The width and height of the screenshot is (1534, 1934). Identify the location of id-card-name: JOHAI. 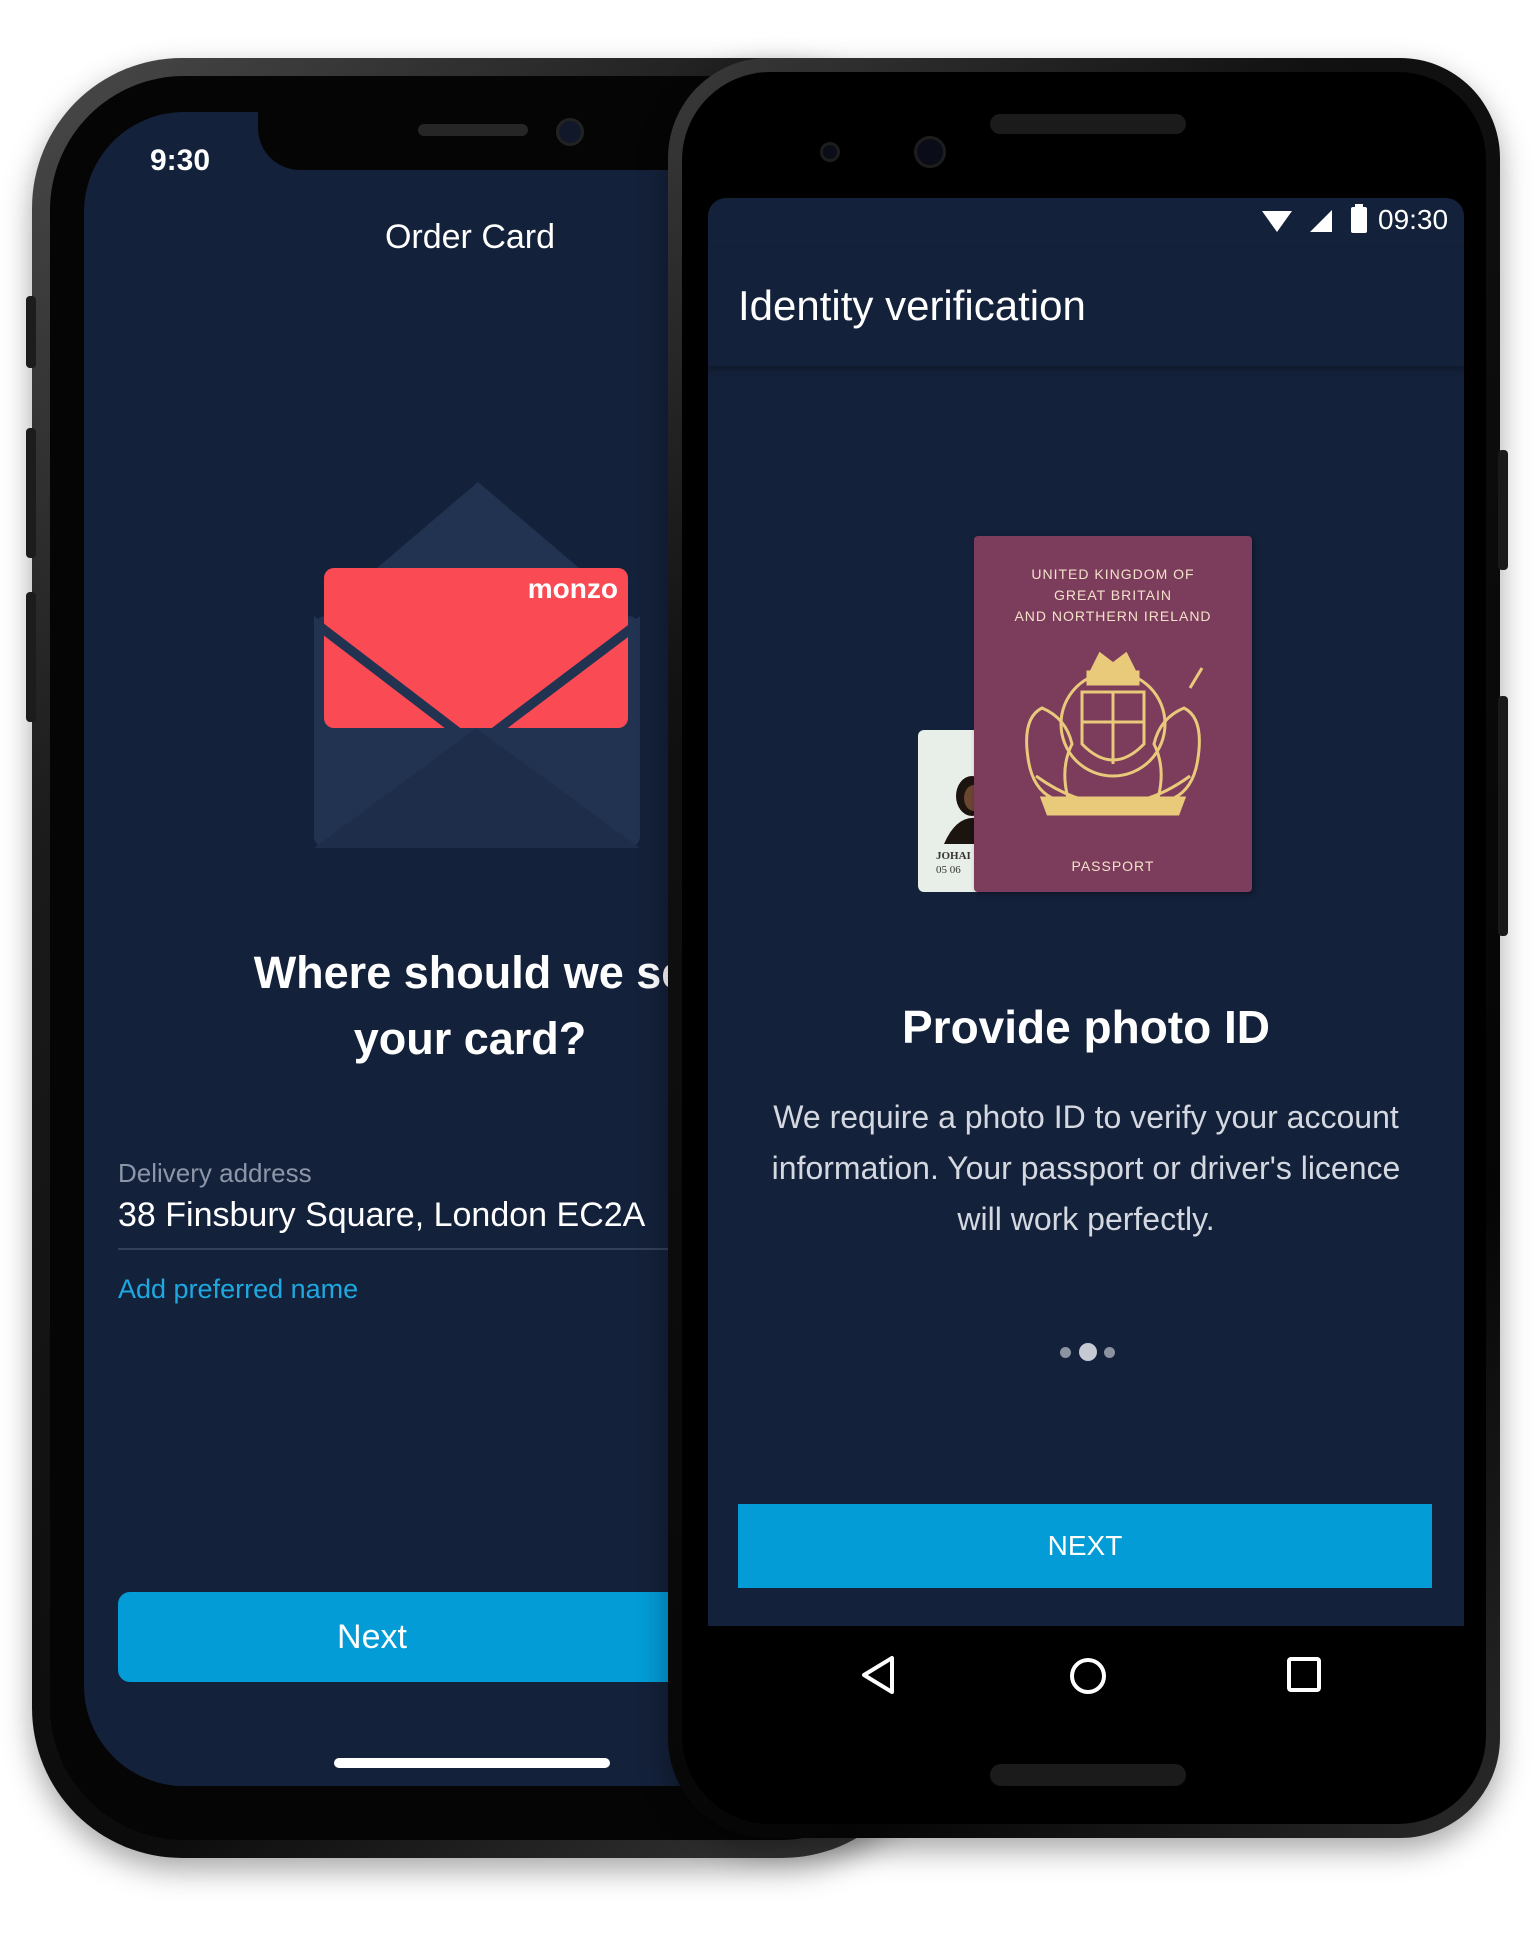
(953, 856).